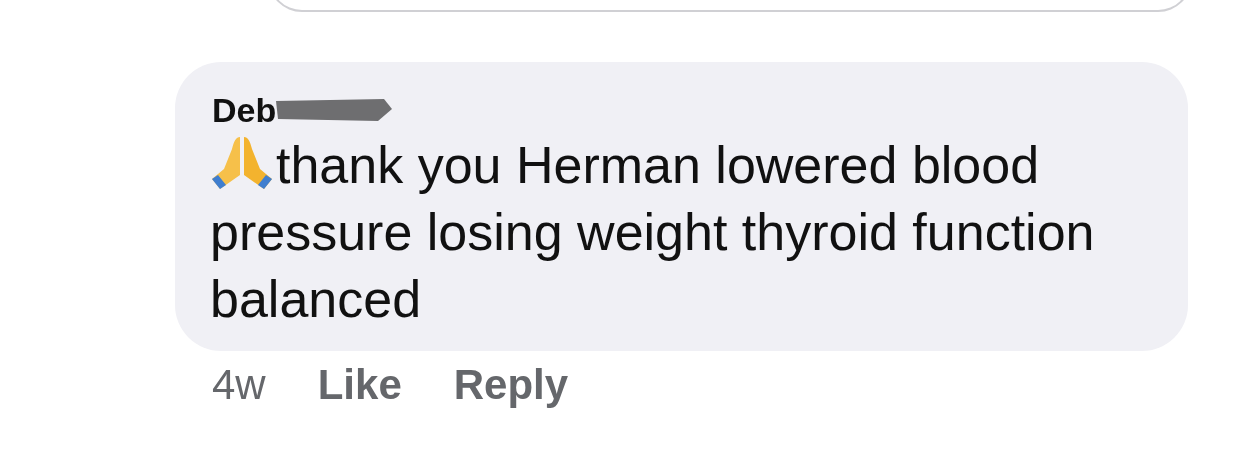 The image size is (1242, 456). I want to click on comment-time: 4w, so click(239, 385).